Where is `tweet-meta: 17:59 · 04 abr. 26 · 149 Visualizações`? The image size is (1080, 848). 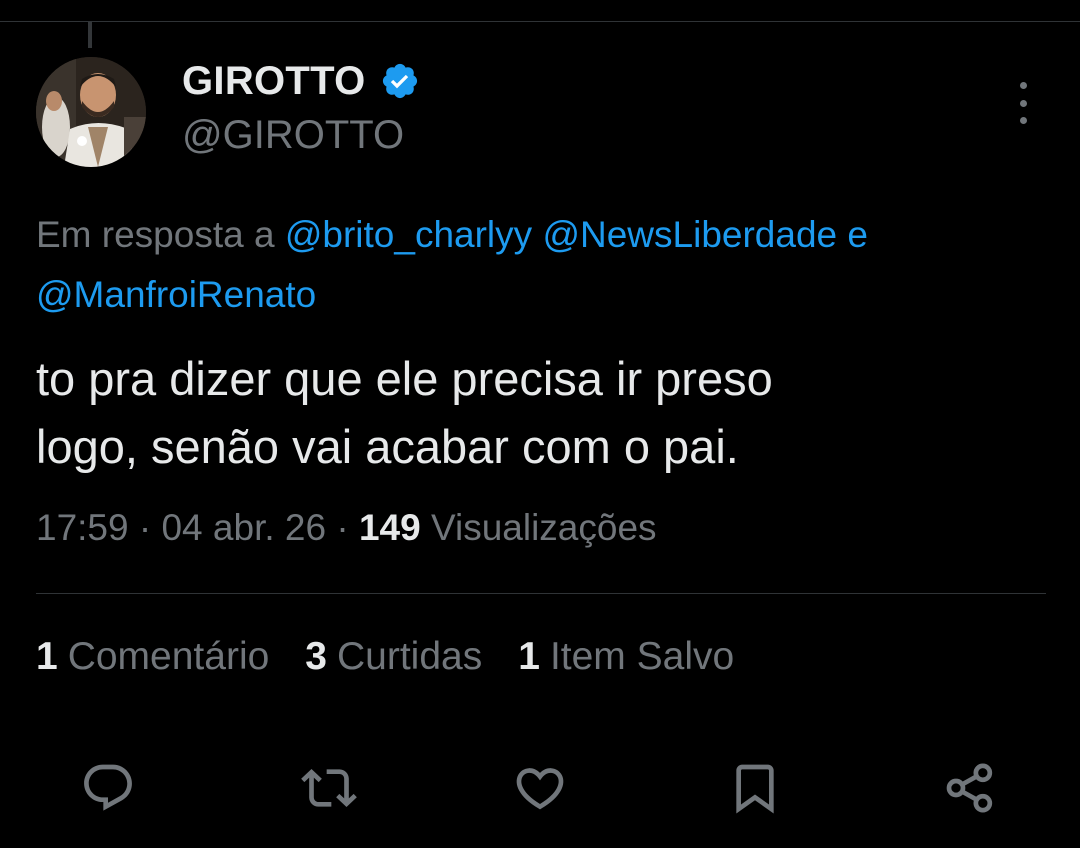 tweet-meta: 17:59 · 04 abr. 26 · 149 Visualizações is located at coordinates (346, 528).